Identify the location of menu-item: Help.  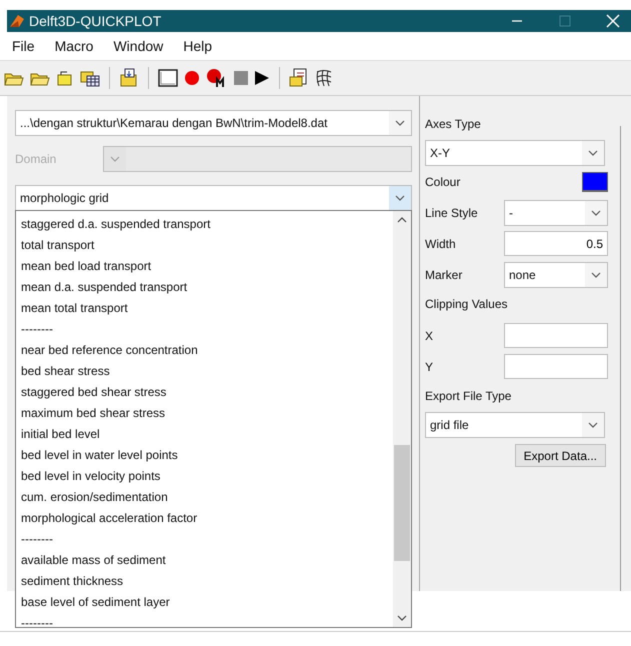
(197, 46).